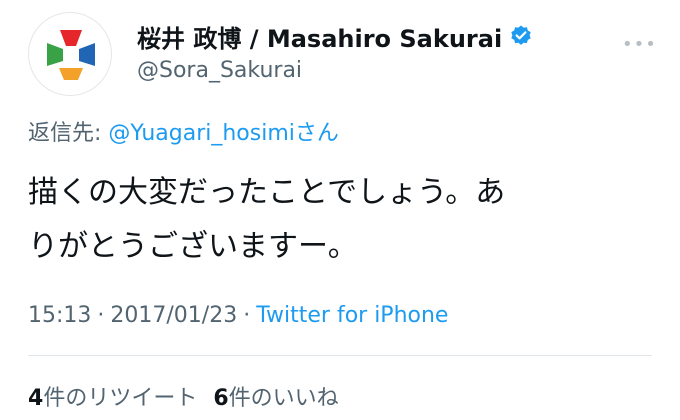 This screenshot has width=680, height=420. Describe the element at coordinates (340, 355) in the screenshot. I see `divider` at that location.